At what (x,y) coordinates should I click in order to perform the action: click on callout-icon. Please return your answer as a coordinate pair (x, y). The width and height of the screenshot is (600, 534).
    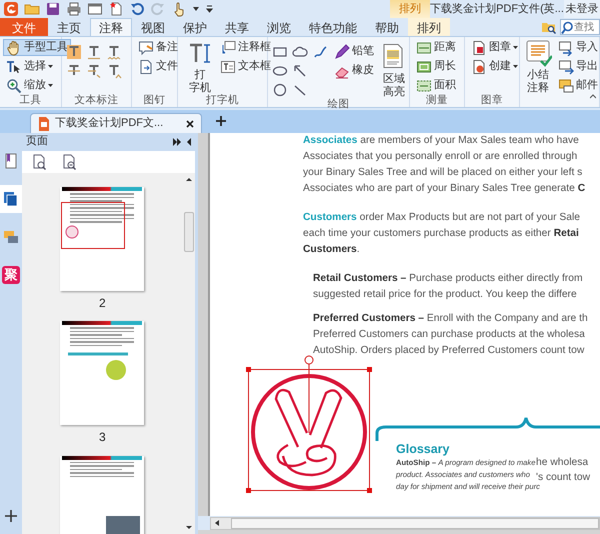
    Looking at the image, I should click on (228, 48).